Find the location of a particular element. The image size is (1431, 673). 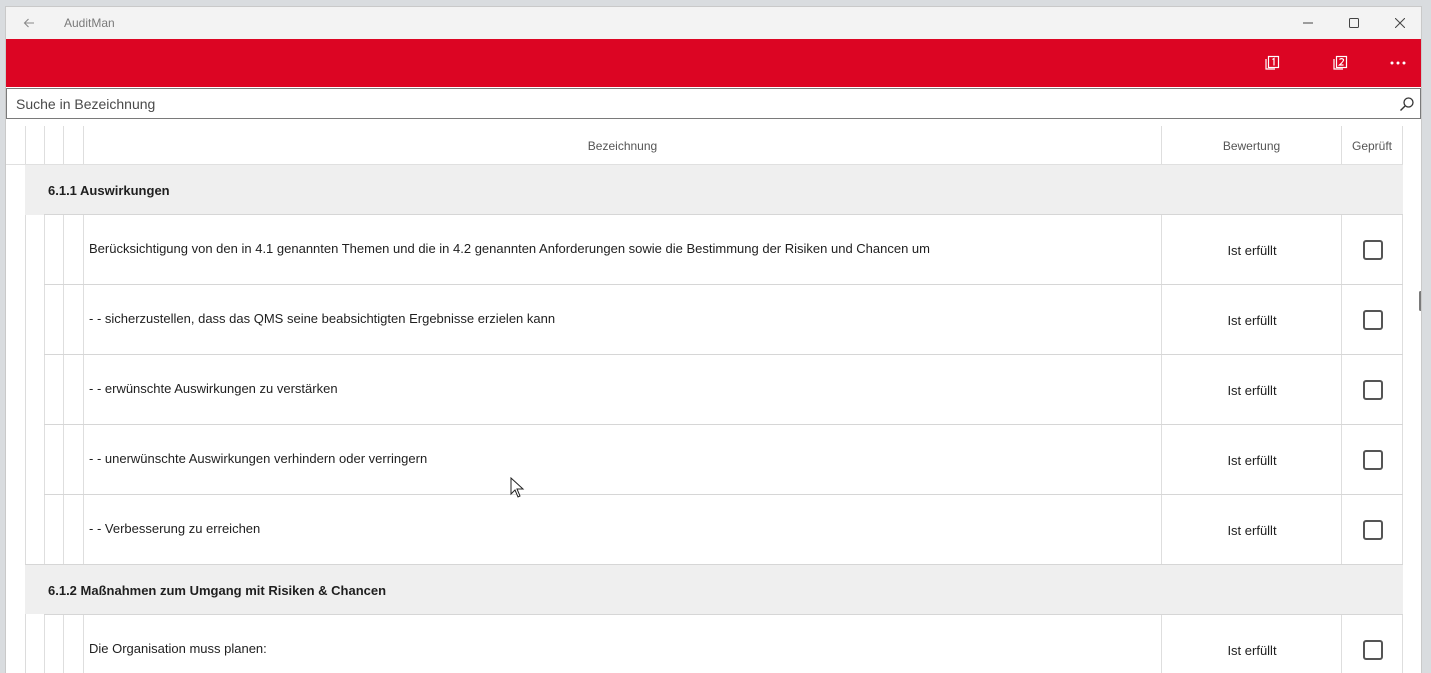

page-two-icon is located at coordinates (1340, 62).